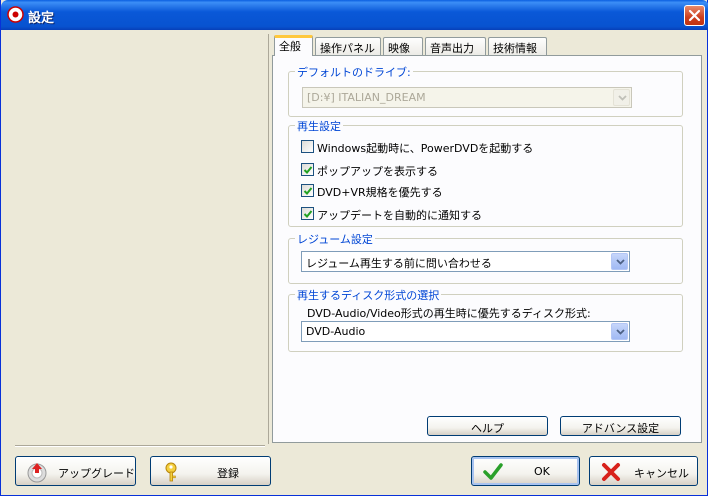 The width and height of the screenshot is (708, 496). I want to click on tab-audio-output: 音声出力, so click(455, 46).